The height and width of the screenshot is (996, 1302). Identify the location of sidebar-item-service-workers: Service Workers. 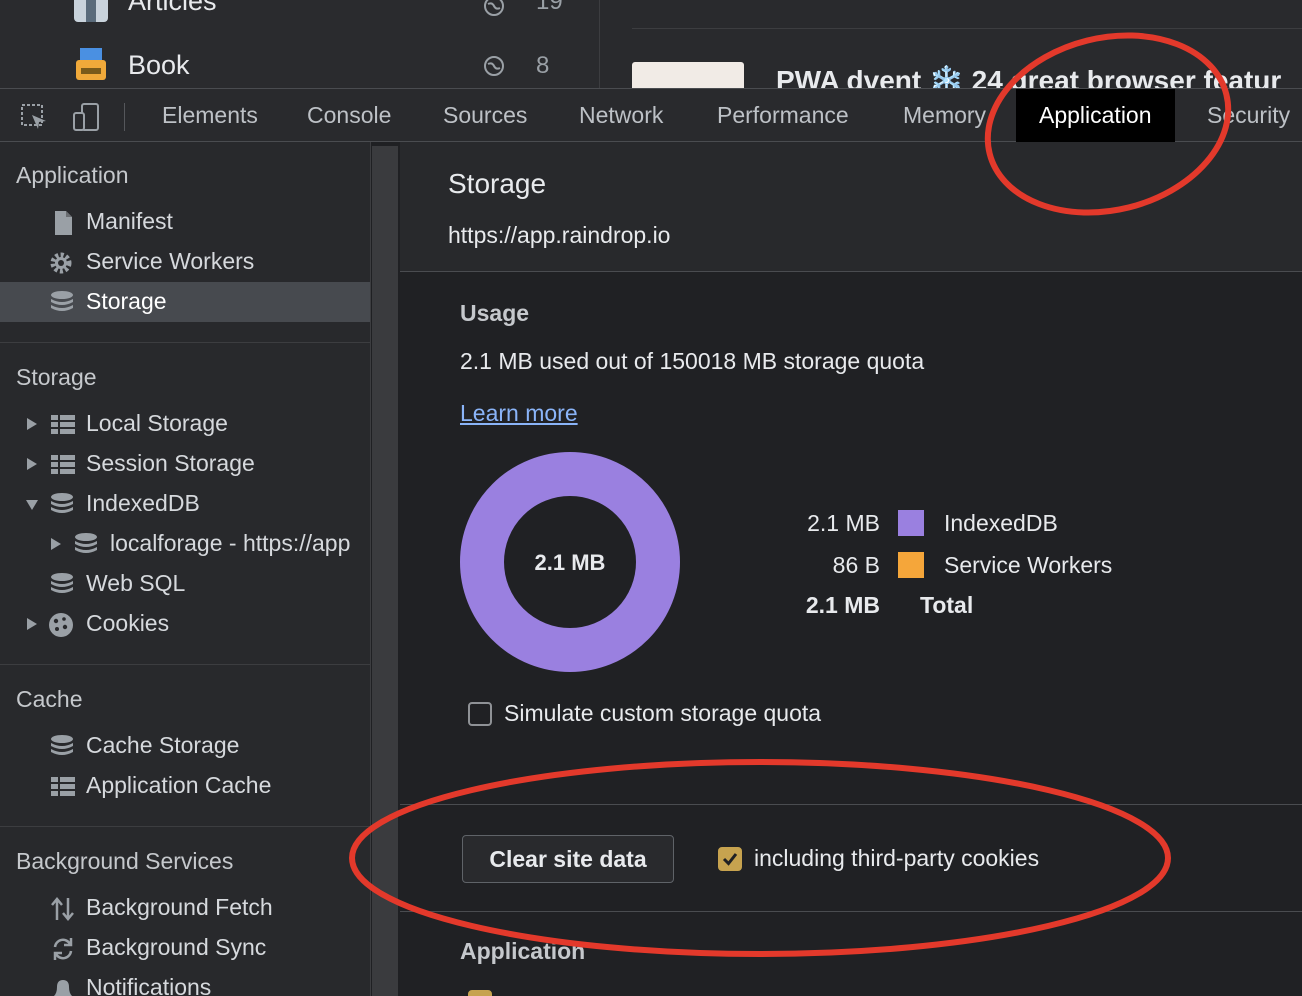
(185, 262).